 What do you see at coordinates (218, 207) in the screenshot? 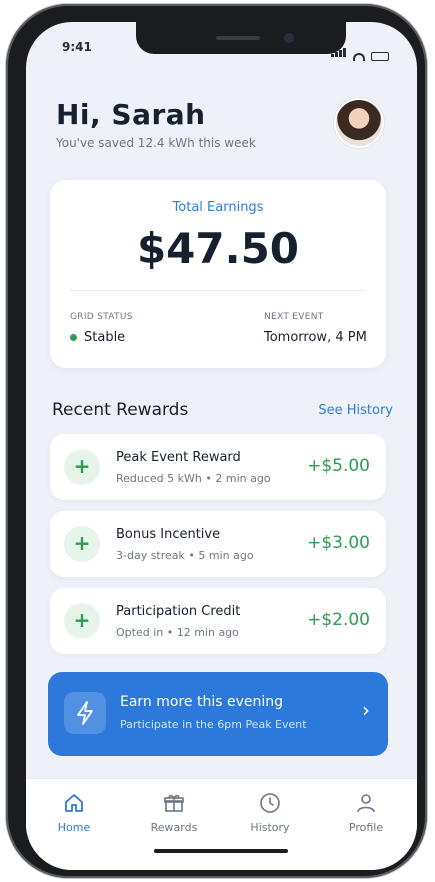
I see `earnings-label: Total Earnings` at bounding box center [218, 207].